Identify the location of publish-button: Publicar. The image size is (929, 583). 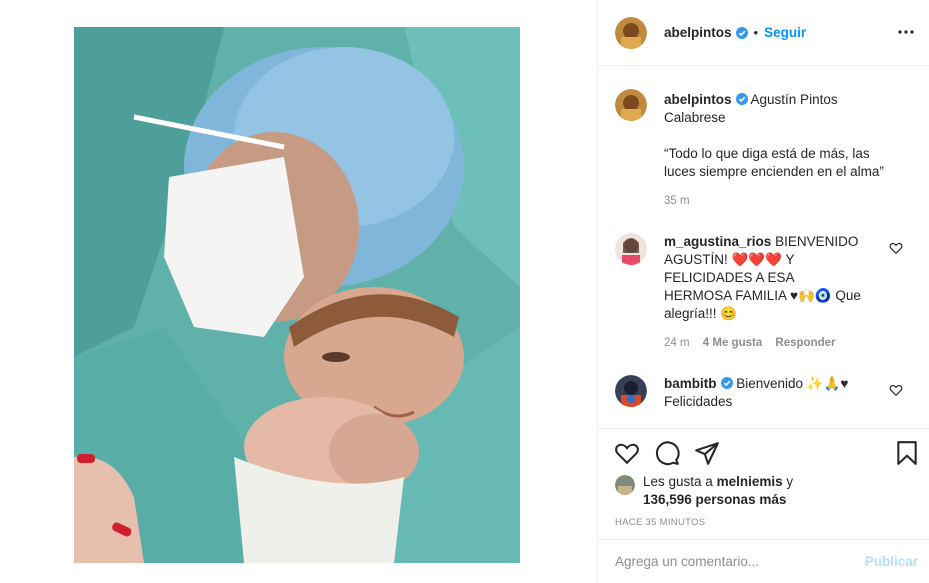
(891, 561).